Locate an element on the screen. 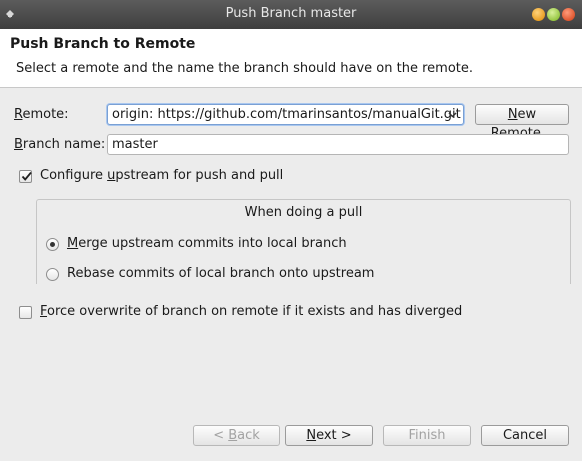 The image size is (582, 461). window-title: Push Branch master is located at coordinates (291, 13).